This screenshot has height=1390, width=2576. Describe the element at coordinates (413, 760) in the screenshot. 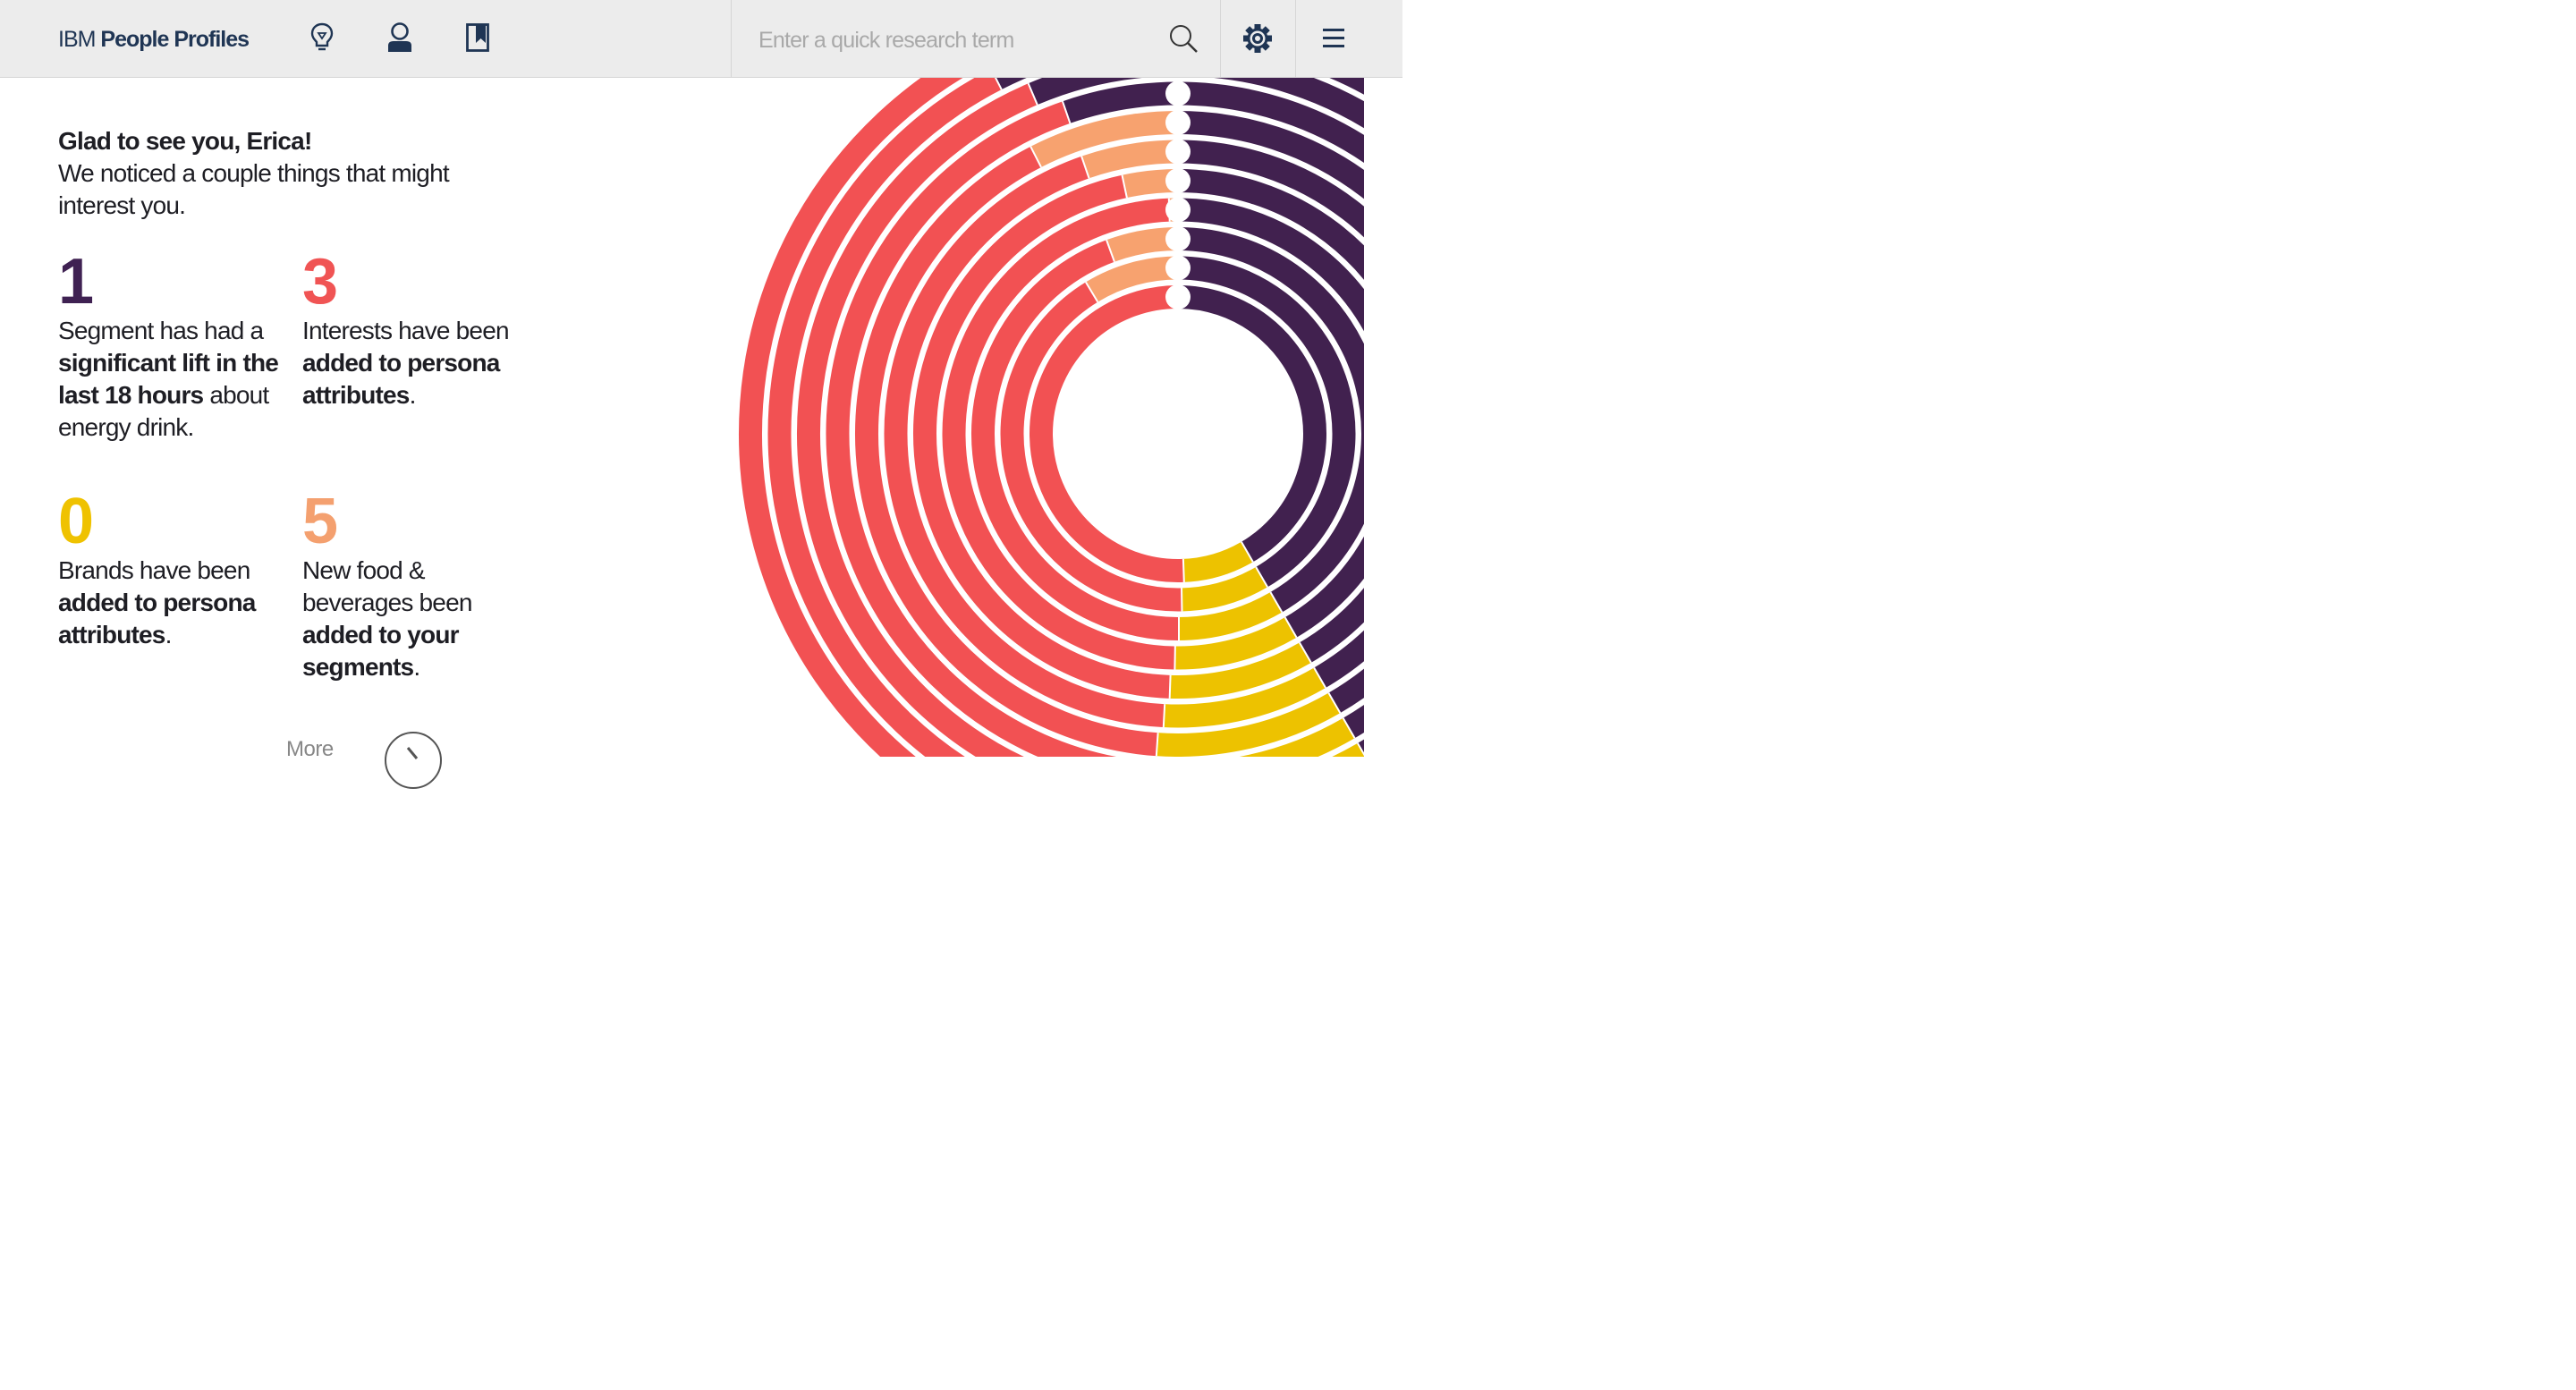

I see `more-button` at that location.